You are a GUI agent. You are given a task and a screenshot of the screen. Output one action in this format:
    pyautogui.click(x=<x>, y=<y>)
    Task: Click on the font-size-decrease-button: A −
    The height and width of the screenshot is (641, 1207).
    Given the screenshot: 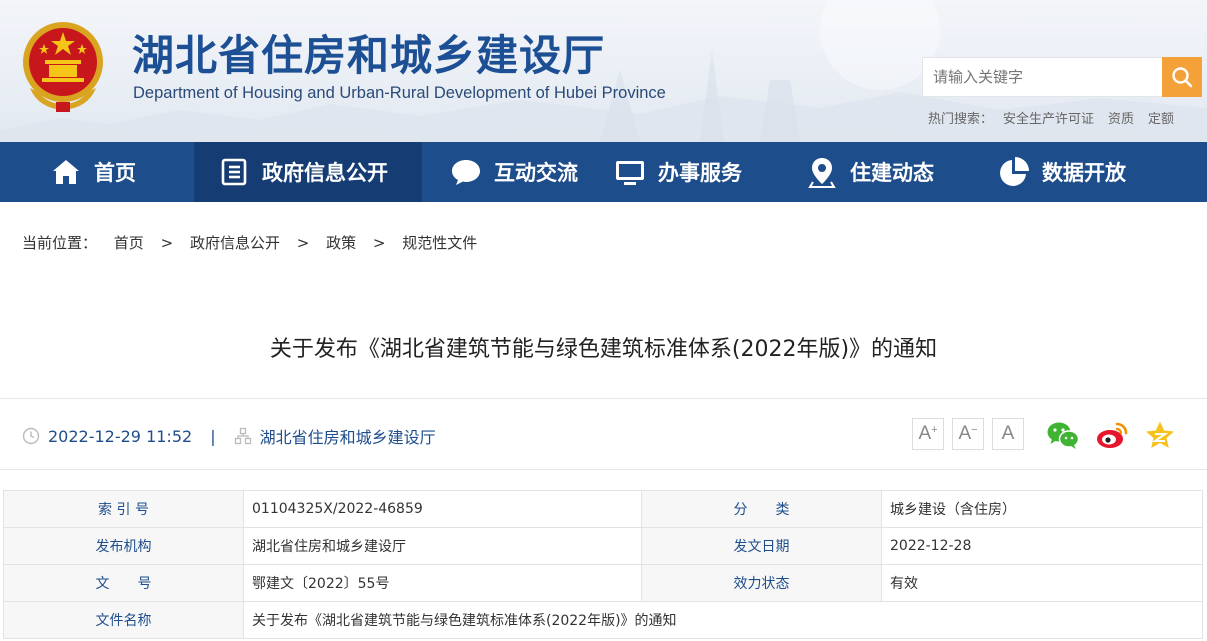 What is the action you would take?
    pyautogui.click(x=968, y=434)
    